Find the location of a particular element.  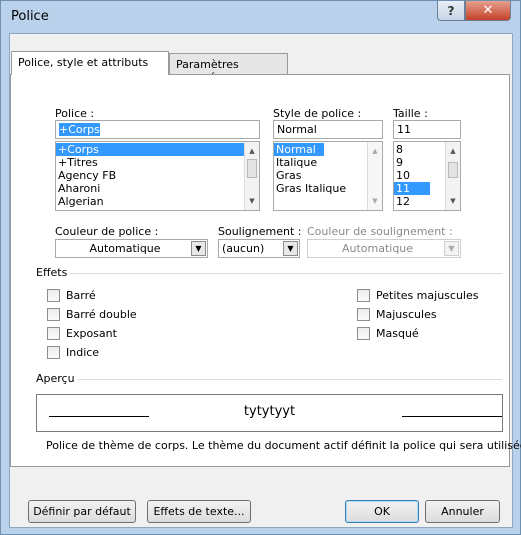

checkbox-label: Masqué is located at coordinates (397, 333).